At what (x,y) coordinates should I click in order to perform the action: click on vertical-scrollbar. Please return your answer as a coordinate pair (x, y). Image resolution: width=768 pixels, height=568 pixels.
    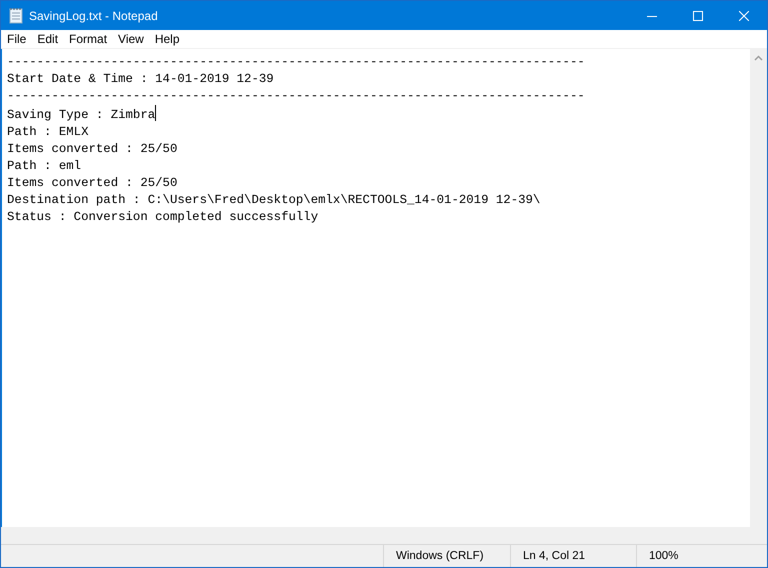
    Looking at the image, I should click on (758, 288).